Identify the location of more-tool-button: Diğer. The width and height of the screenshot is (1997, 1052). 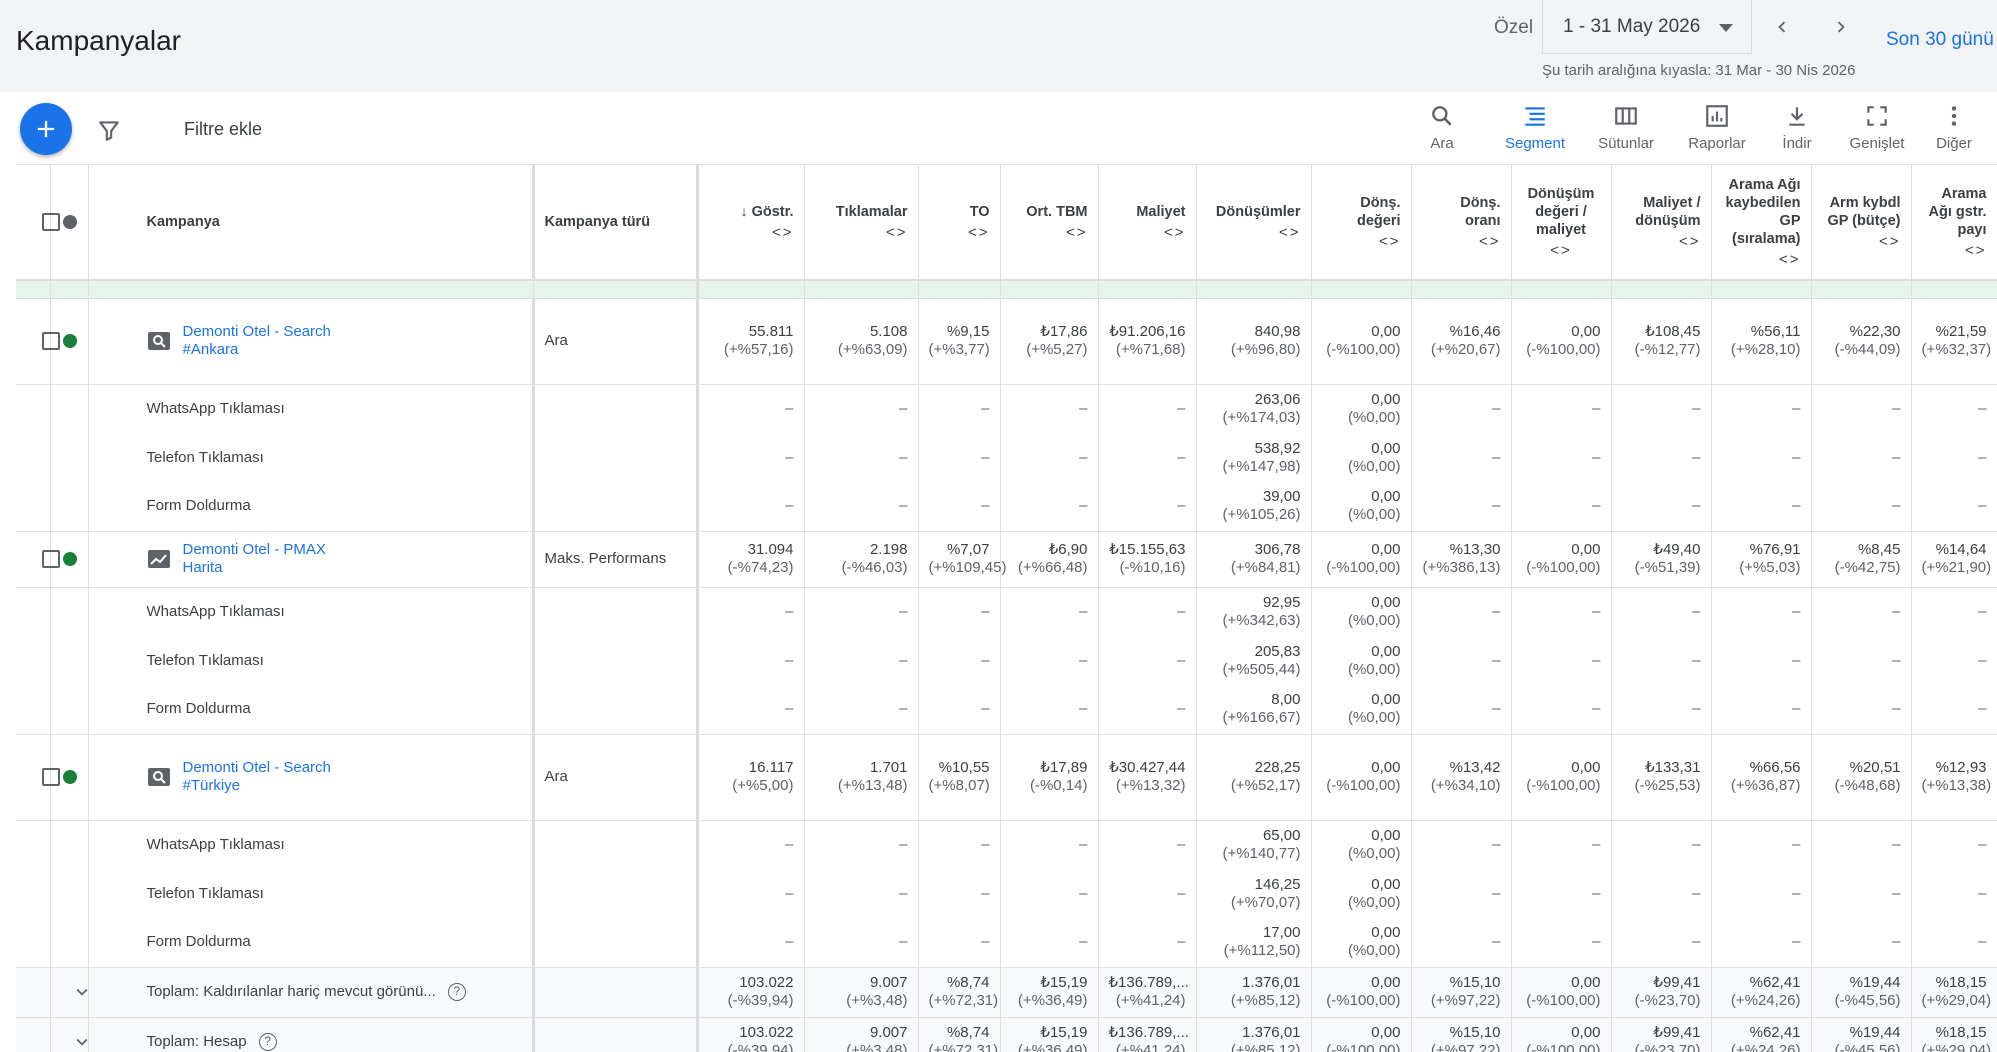
(1953, 127).